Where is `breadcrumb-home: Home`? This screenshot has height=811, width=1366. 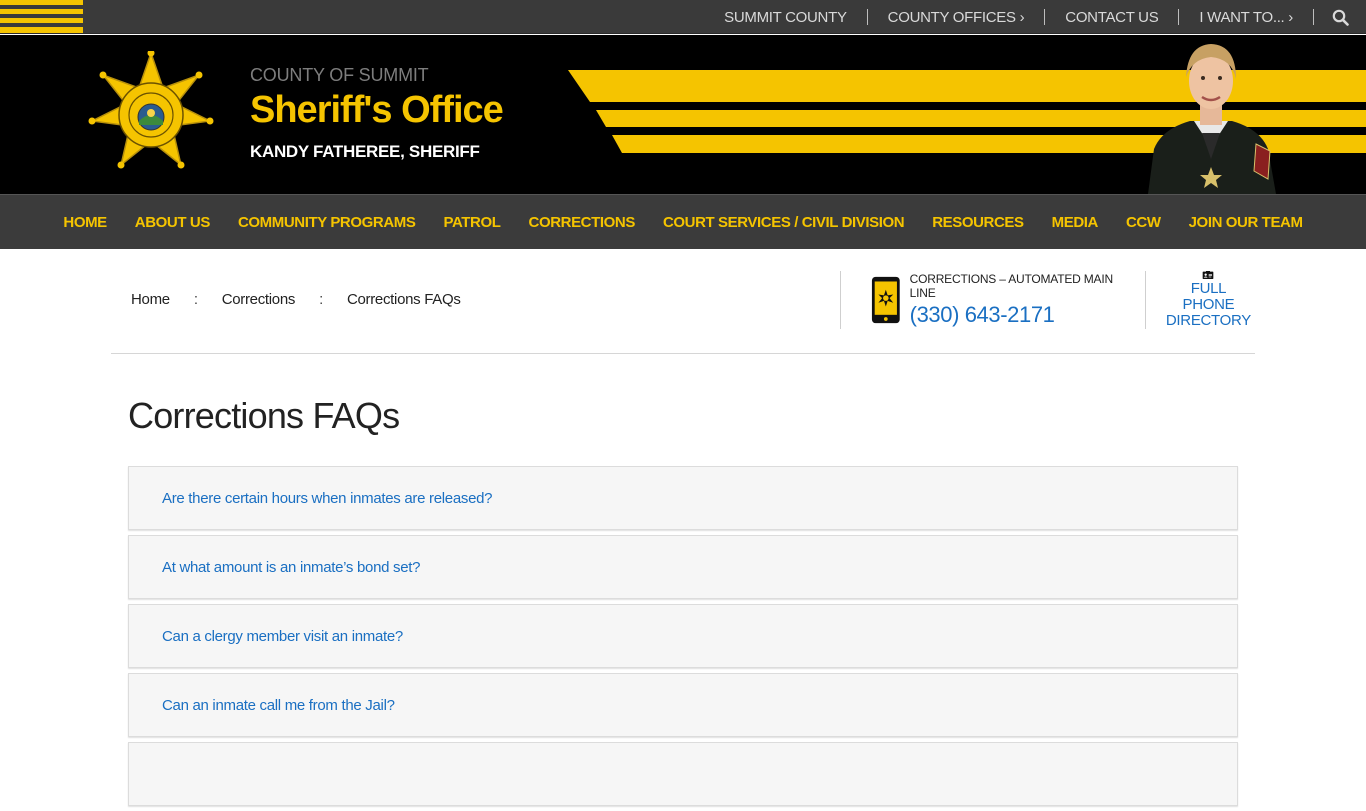
breadcrumb-home: Home is located at coordinates (150, 299).